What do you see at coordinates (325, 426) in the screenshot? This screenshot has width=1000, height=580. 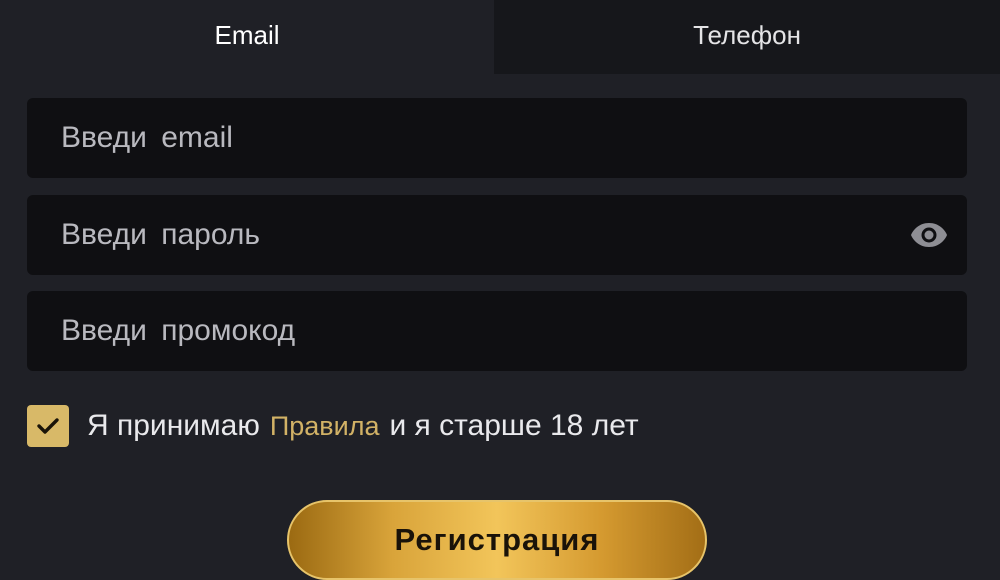 I see `rules-link: Правила` at bounding box center [325, 426].